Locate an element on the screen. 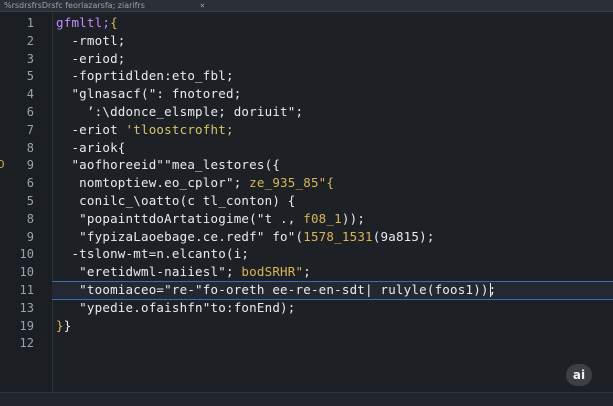  code-line: "eretidwml-naiiesl"; bodSRHR"; is located at coordinates (183, 272).